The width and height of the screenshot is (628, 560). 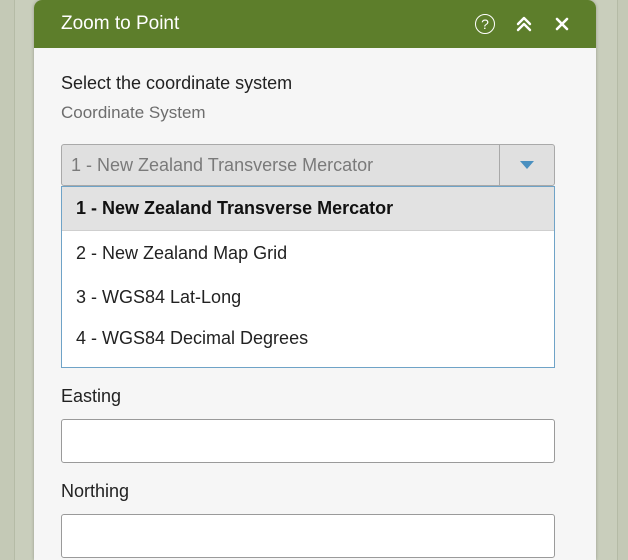 What do you see at coordinates (315, 24) in the screenshot?
I see `panel-header: Zoom to Point ?` at bounding box center [315, 24].